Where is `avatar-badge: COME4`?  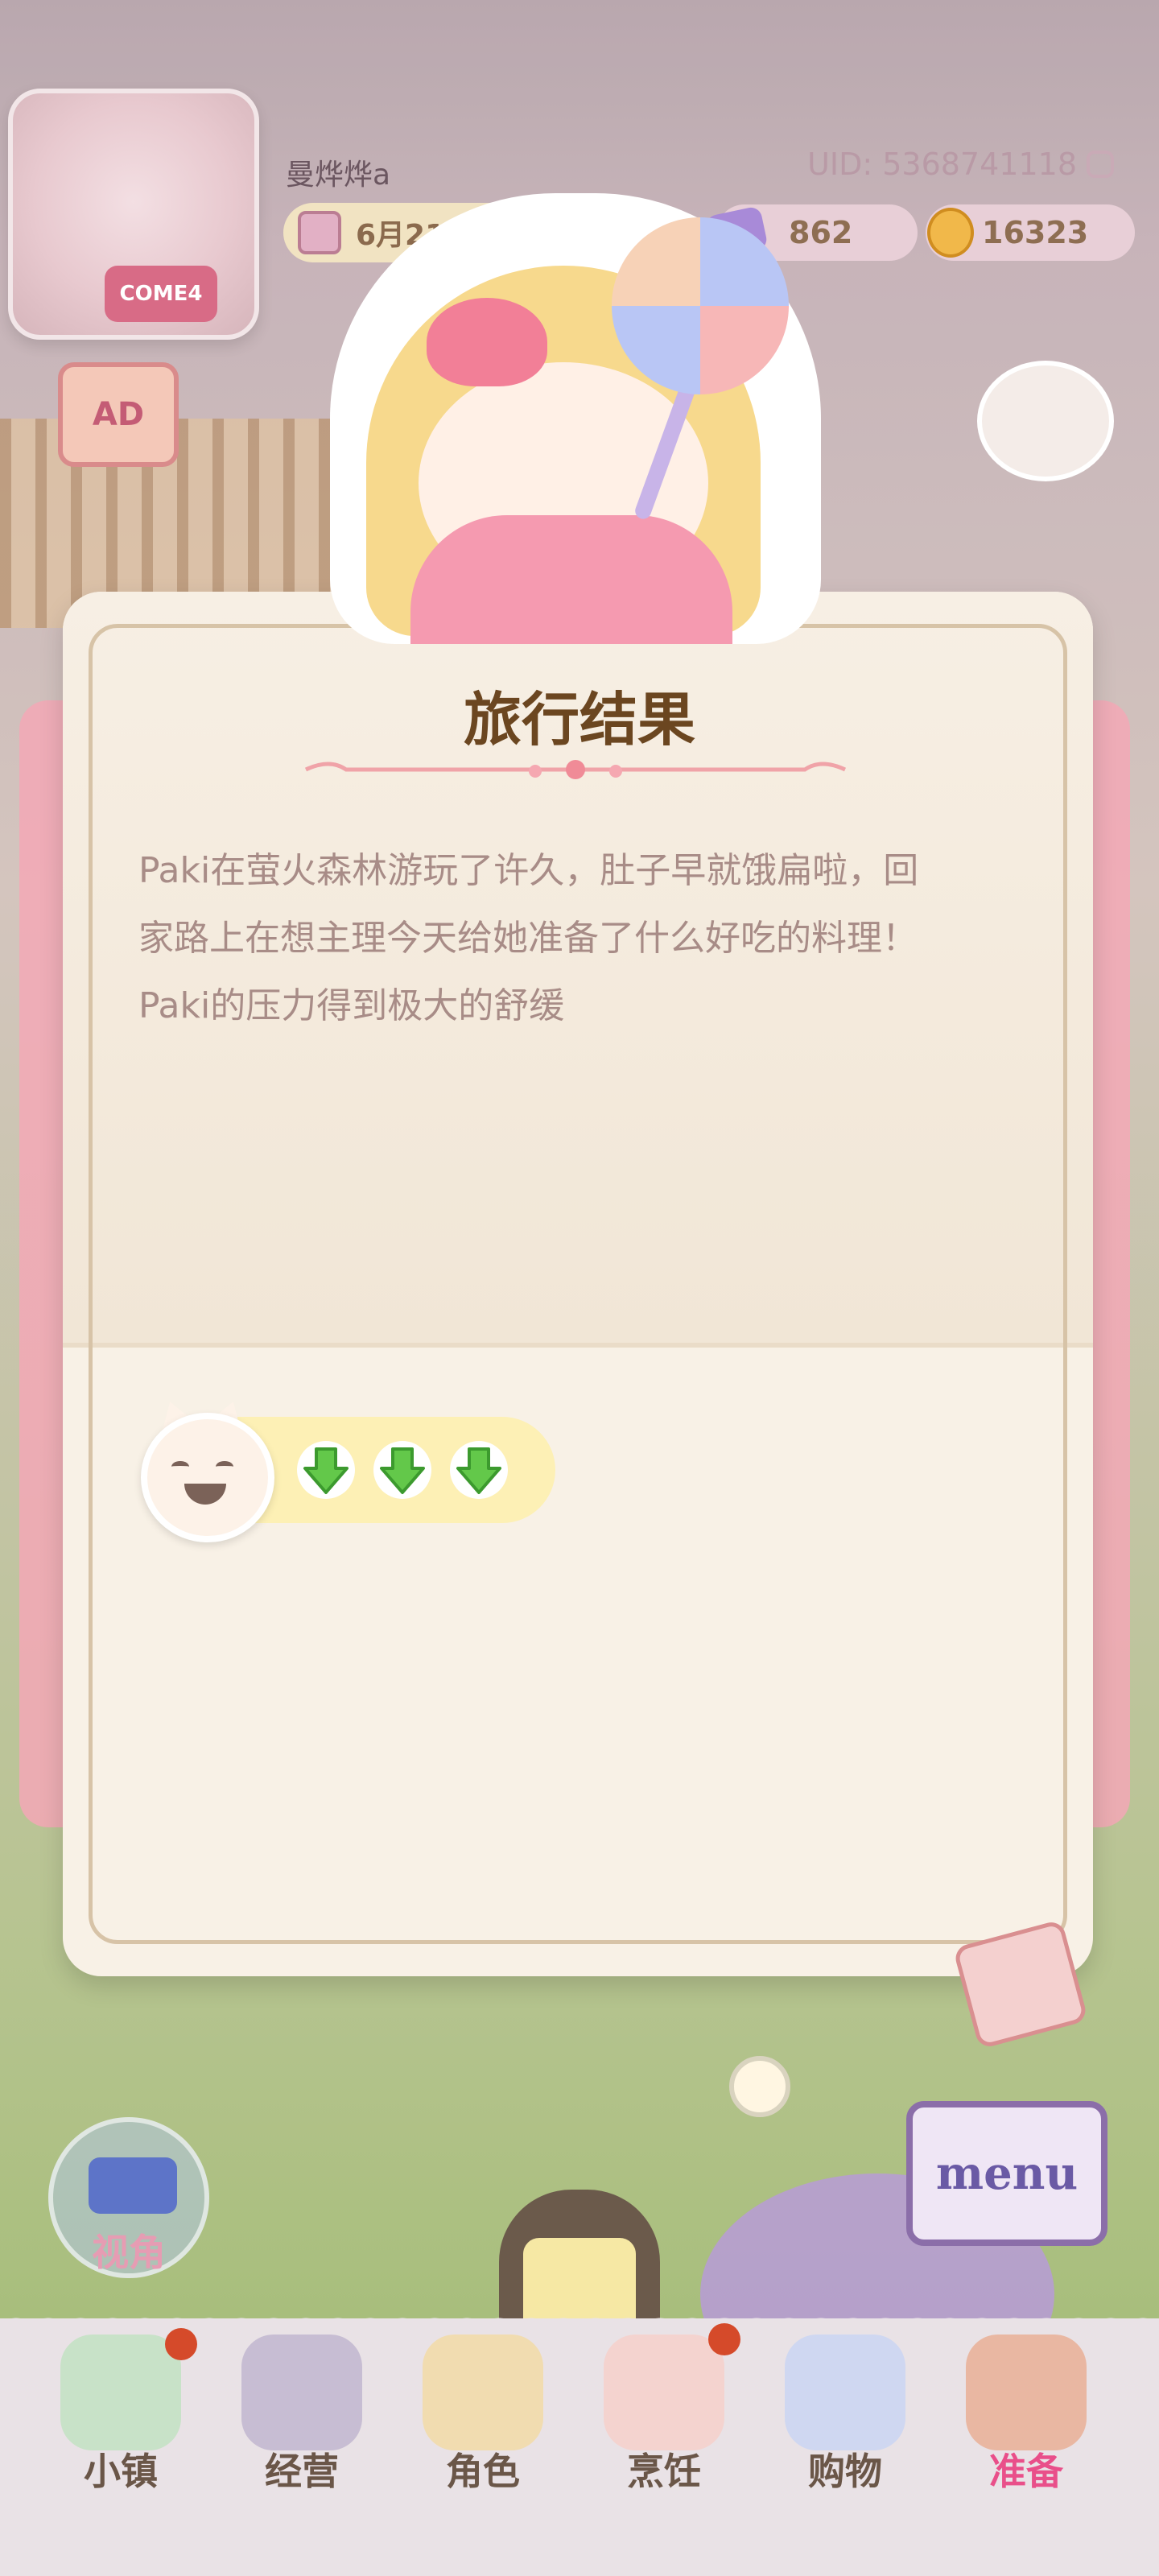
avatar-badge: COME4 is located at coordinates (161, 294).